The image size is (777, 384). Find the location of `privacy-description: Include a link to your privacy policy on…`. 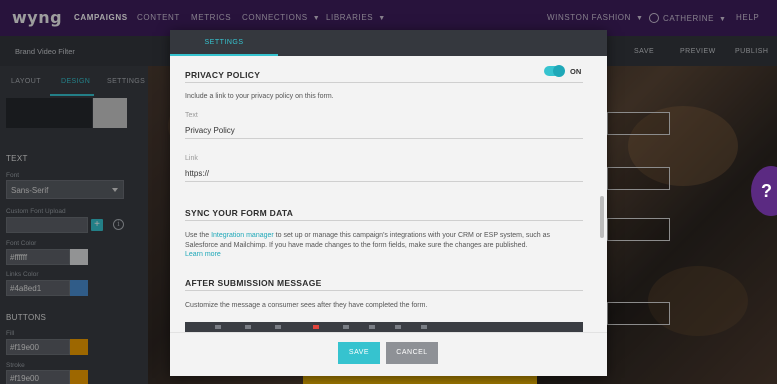

privacy-description: Include a link to your privacy policy on… is located at coordinates (259, 96).